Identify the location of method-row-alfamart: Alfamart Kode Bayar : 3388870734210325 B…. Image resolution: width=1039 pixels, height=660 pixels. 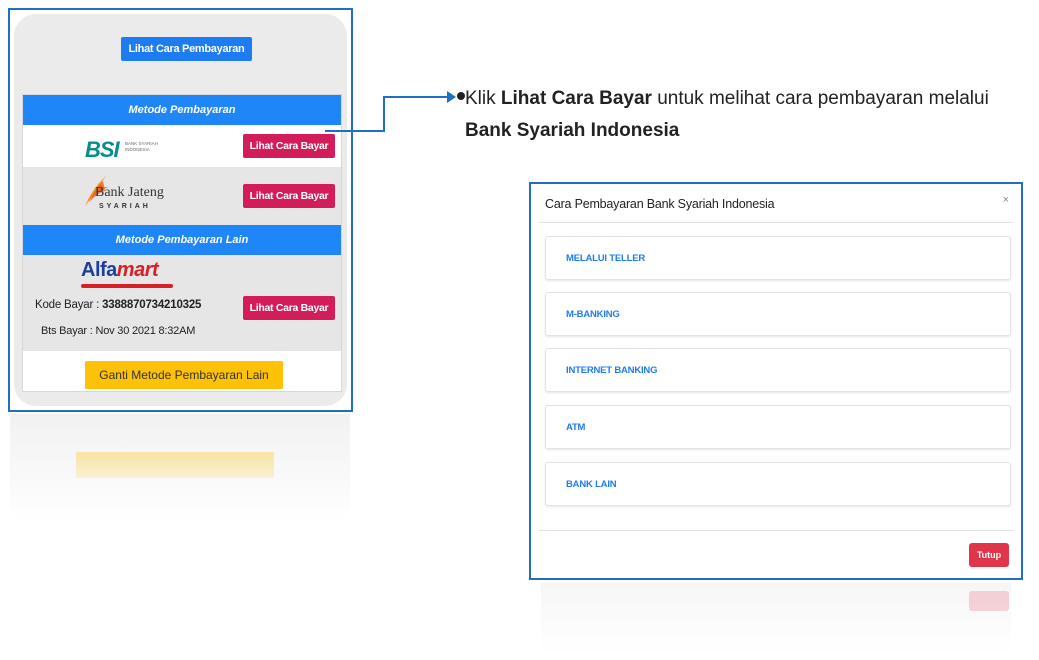
(182, 303).